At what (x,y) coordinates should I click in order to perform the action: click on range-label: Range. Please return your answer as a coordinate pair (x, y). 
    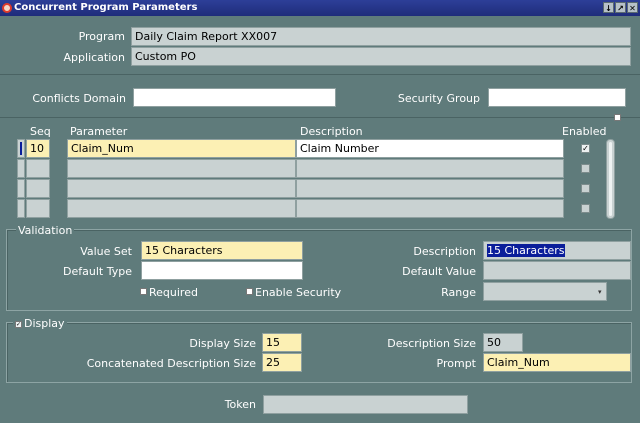
    Looking at the image, I should click on (458, 292).